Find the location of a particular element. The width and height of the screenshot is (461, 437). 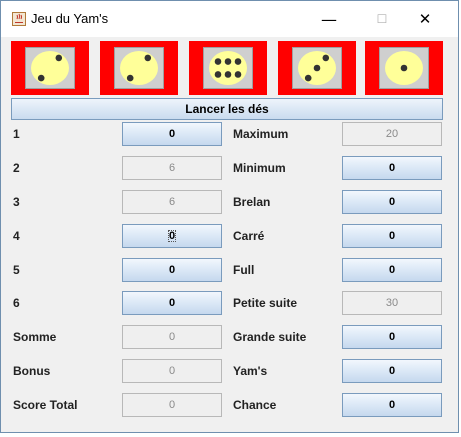

right-score-button-7: 0 is located at coordinates (392, 371).